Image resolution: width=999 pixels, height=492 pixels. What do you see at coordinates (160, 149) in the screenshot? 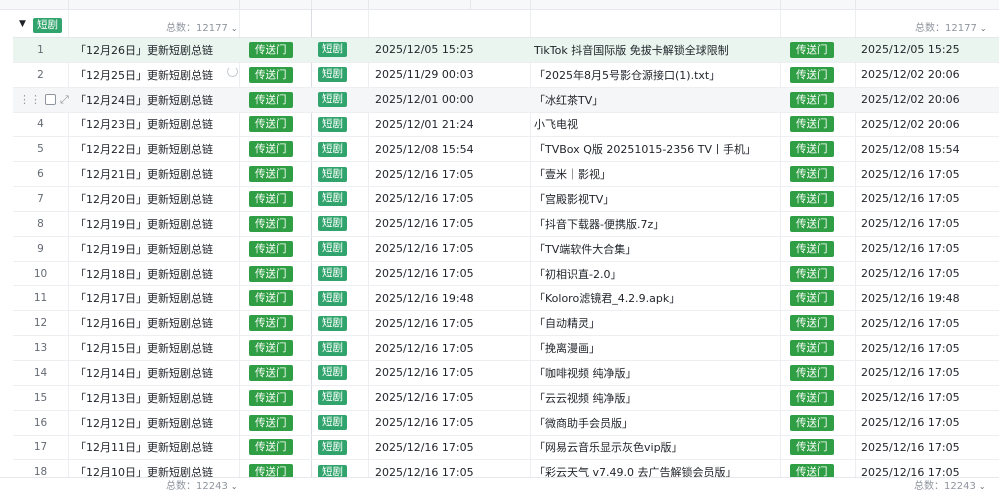
I see `row-title: 「12月22日」更新短剧总链` at bounding box center [160, 149].